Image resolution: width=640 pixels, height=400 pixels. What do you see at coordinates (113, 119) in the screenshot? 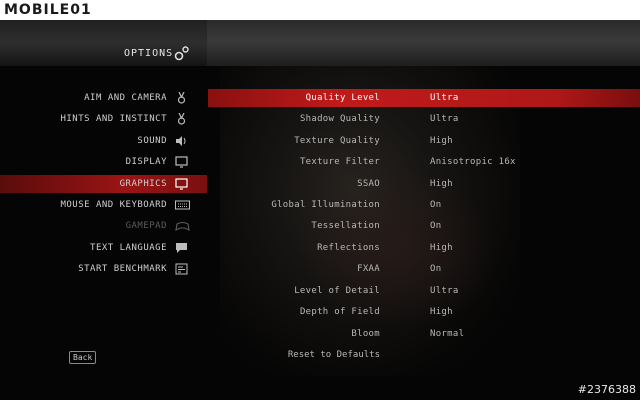
I see `menu-item-label: HINTS AND INSTINCT` at bounding box center [113, 119].